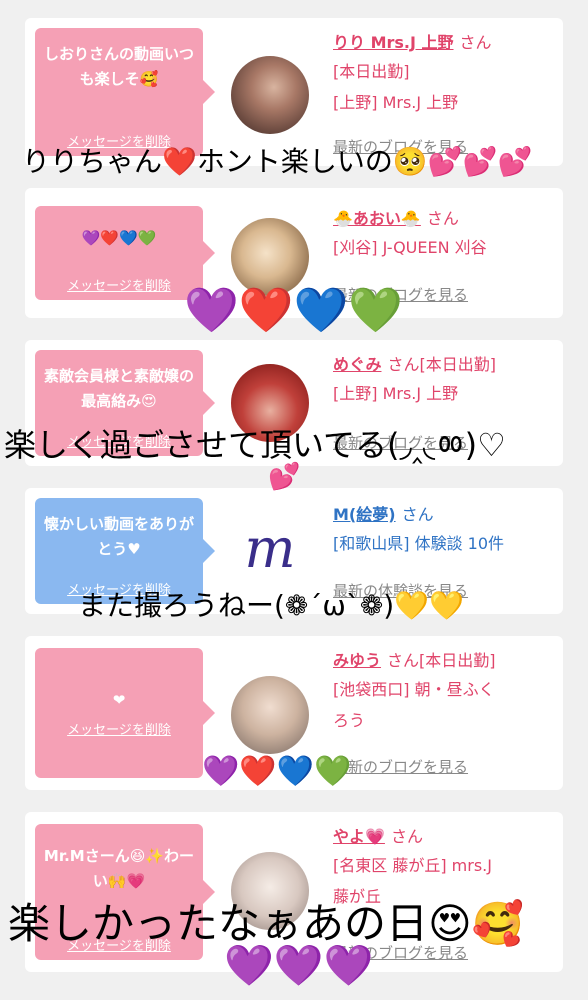 This screenshot has width=588, height=1000. I want to click on cast-name-link: めぐみ, so click(357, 364).